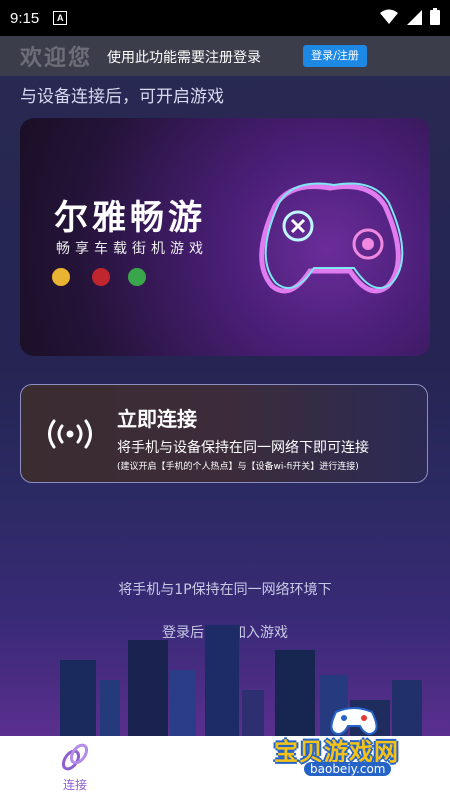  Describe the element at coordinates (157, 419) in the screenshot. I see `connect-now-title: 立即连接` at that location.